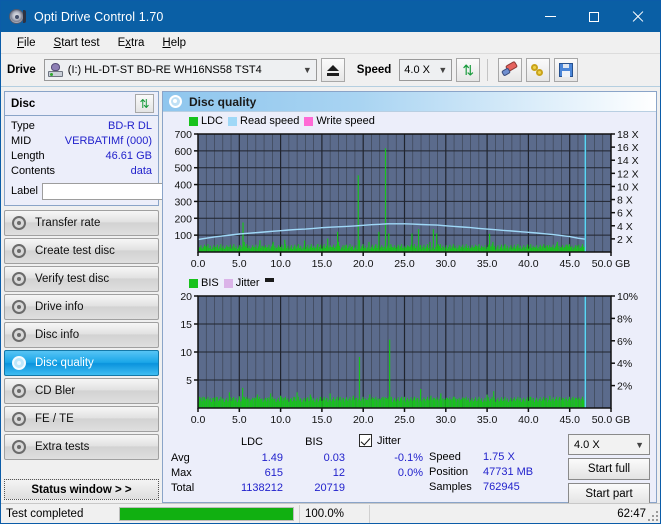  I want to click on resize-grip, so click(652, 515).